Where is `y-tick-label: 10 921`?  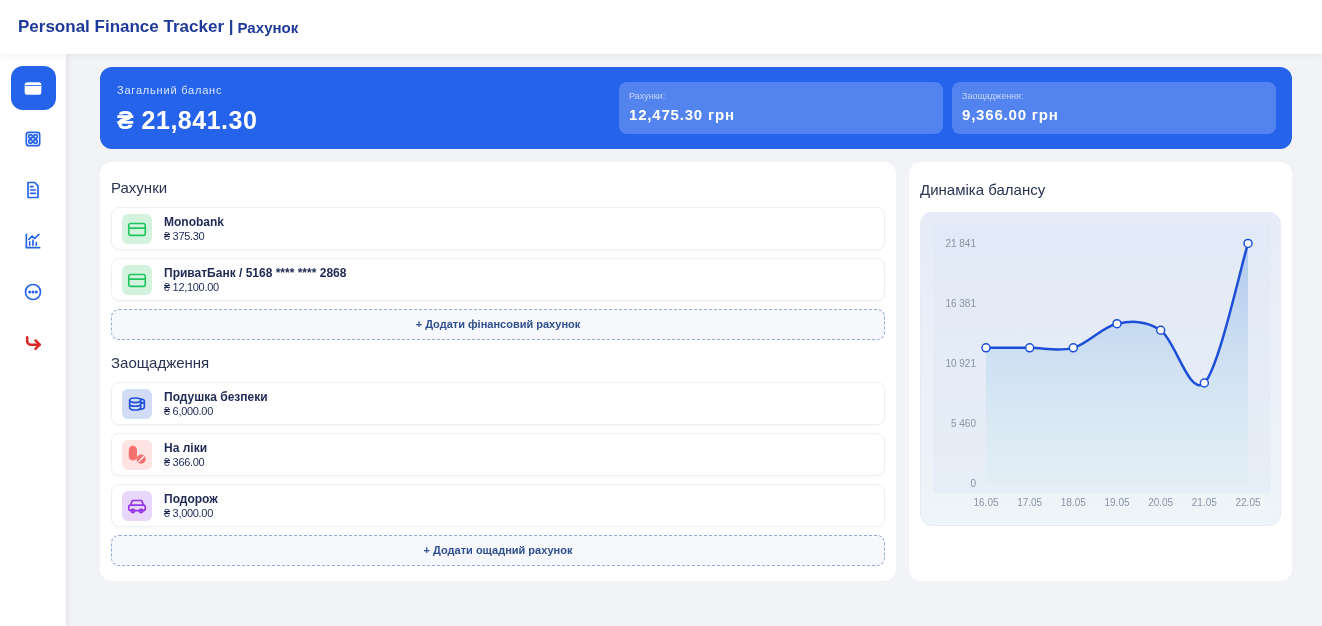
y-tick-label: 10 921 is located at coordinates (960, 363).